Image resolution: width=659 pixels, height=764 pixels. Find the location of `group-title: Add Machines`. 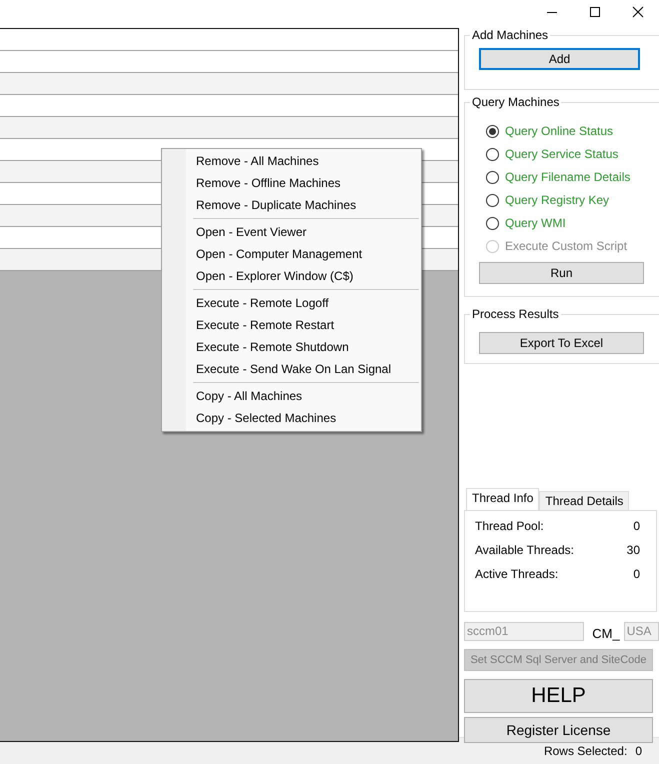

group-title: Add Machines is located at coordinates (510, 35).